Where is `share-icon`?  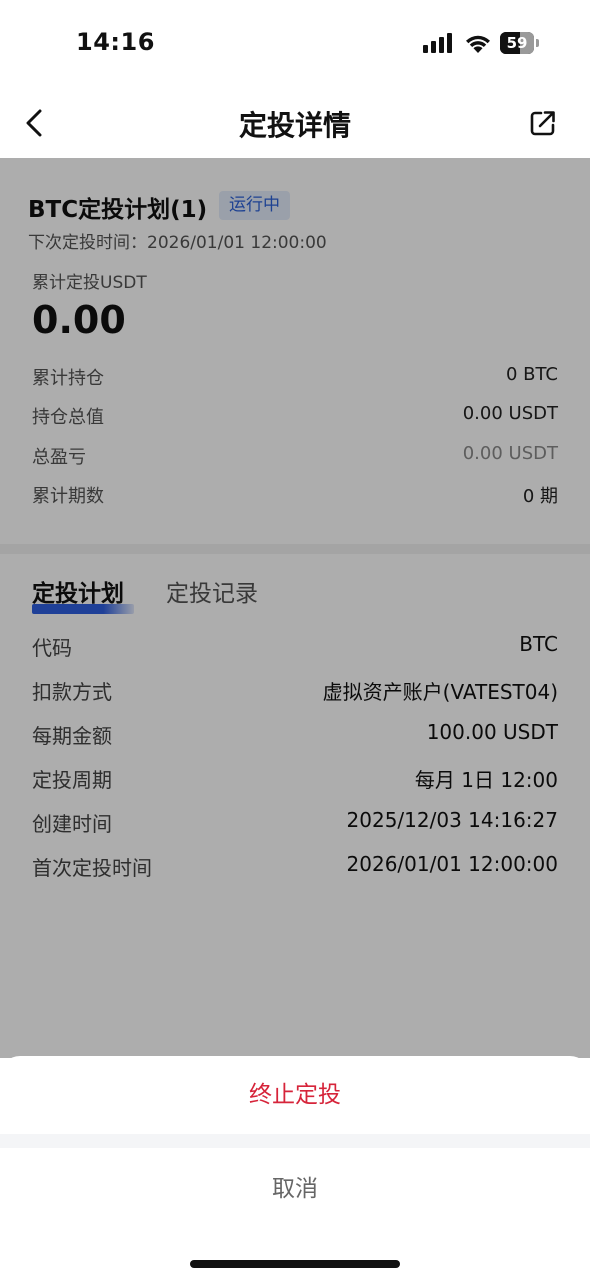 share-icon is located at coordinates (543, 123).